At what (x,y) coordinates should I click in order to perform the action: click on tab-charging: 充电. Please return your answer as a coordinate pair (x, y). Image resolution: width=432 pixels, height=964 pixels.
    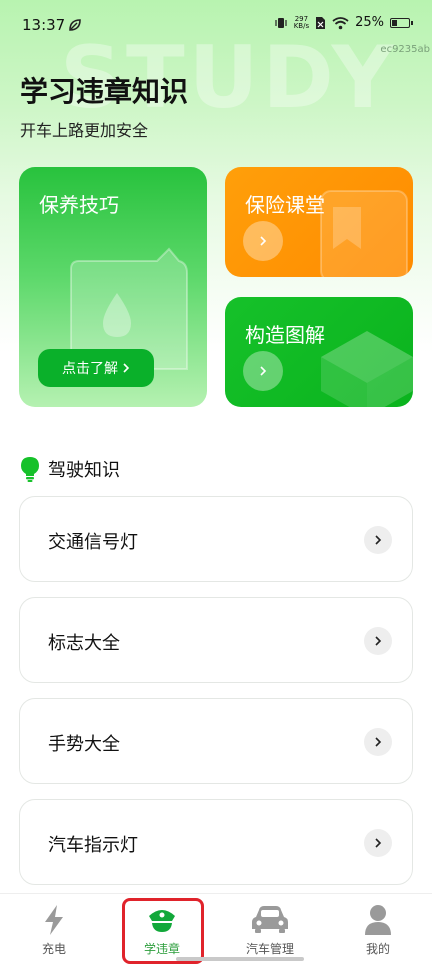
    Looking at the image, I should click on (54, 929).